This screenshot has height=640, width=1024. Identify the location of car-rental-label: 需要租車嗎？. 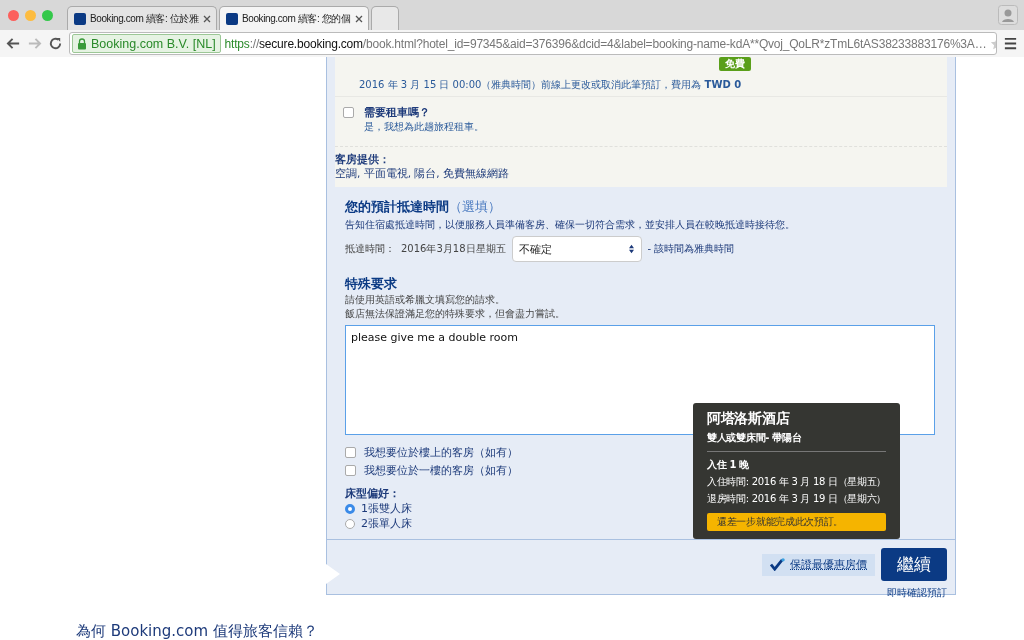
(397, 112).